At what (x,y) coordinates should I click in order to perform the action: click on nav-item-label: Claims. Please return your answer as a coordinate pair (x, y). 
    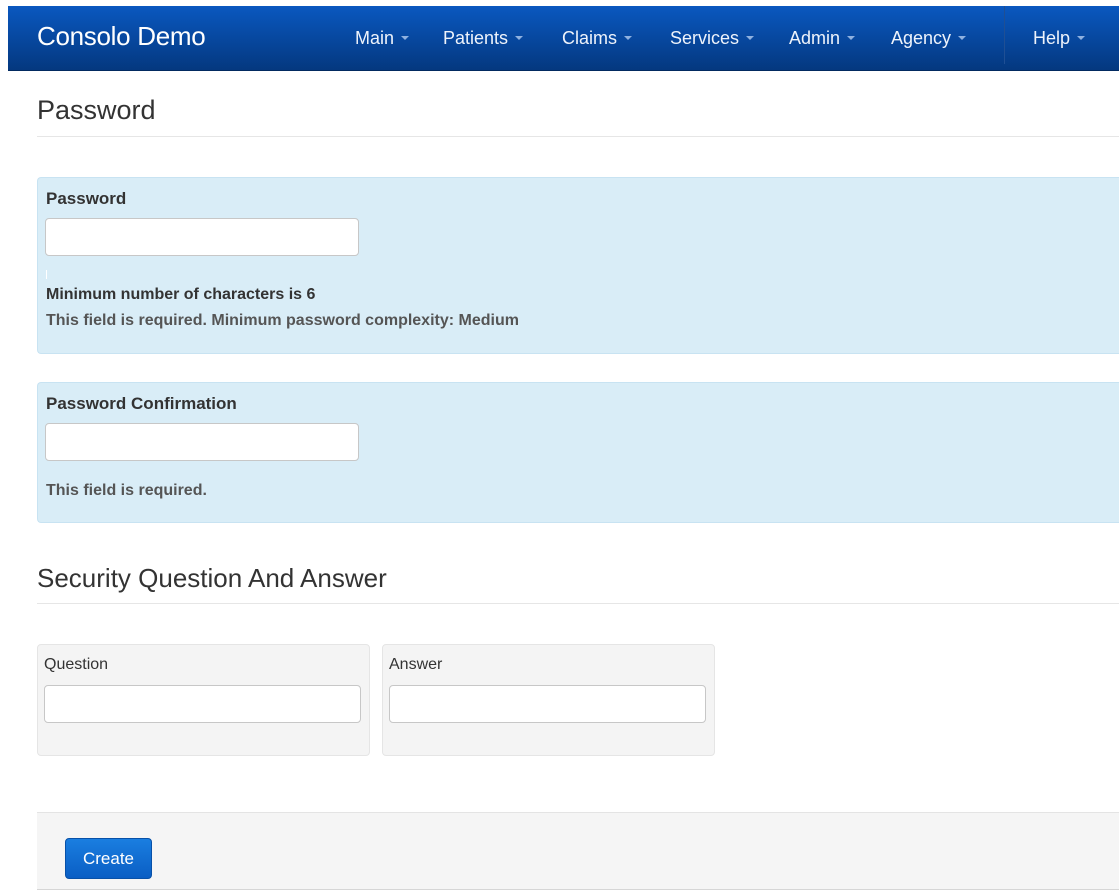
    Looking at the image, I should click on (590, 37).